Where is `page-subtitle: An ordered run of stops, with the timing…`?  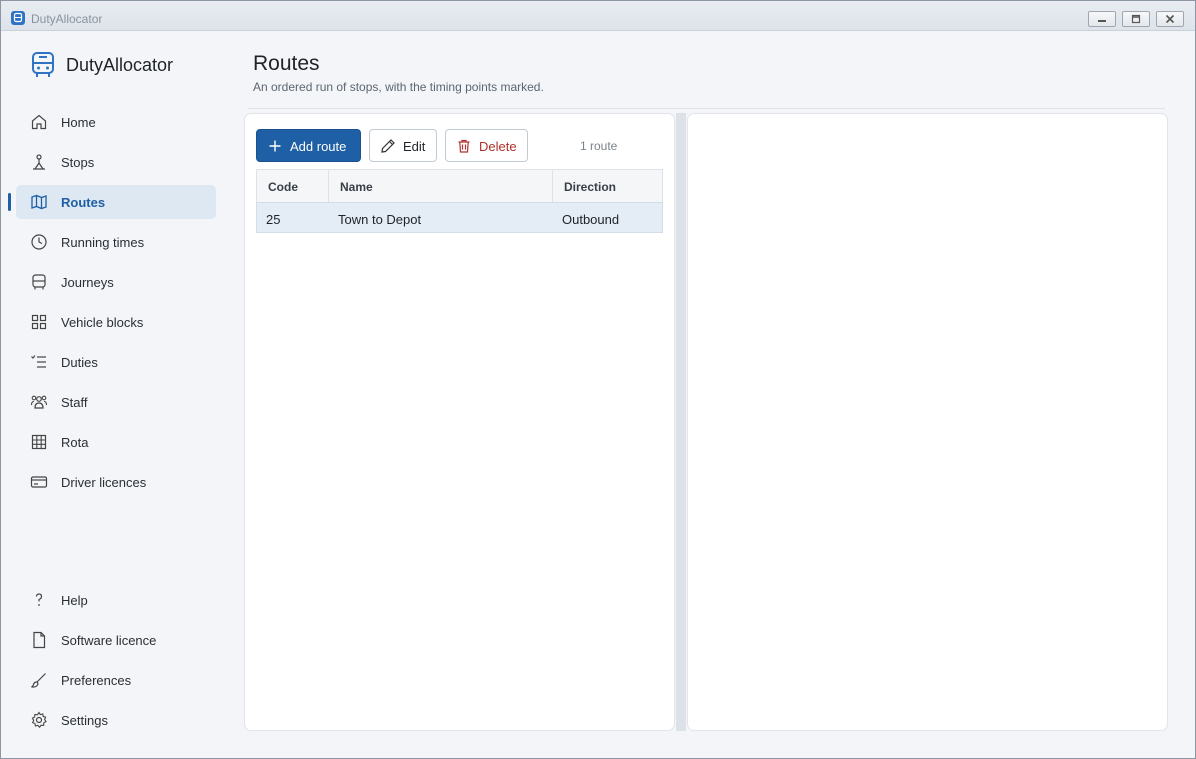 page-subtitle: An ordered run of stops, with the timing… is located at coordinates (398, 87).